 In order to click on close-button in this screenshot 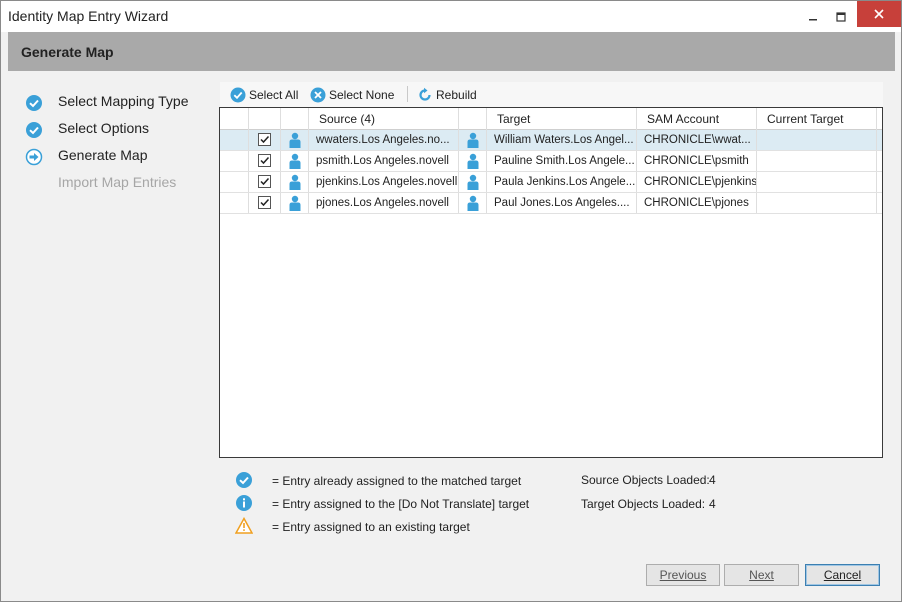, I will do `click(879, 14)`.